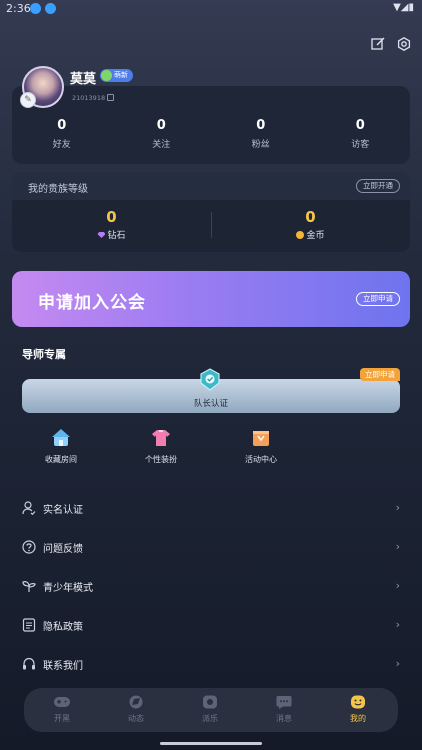 This screenshot has height=750, width=422. I want to click on level-badge: 萌新, so click(116, 75).